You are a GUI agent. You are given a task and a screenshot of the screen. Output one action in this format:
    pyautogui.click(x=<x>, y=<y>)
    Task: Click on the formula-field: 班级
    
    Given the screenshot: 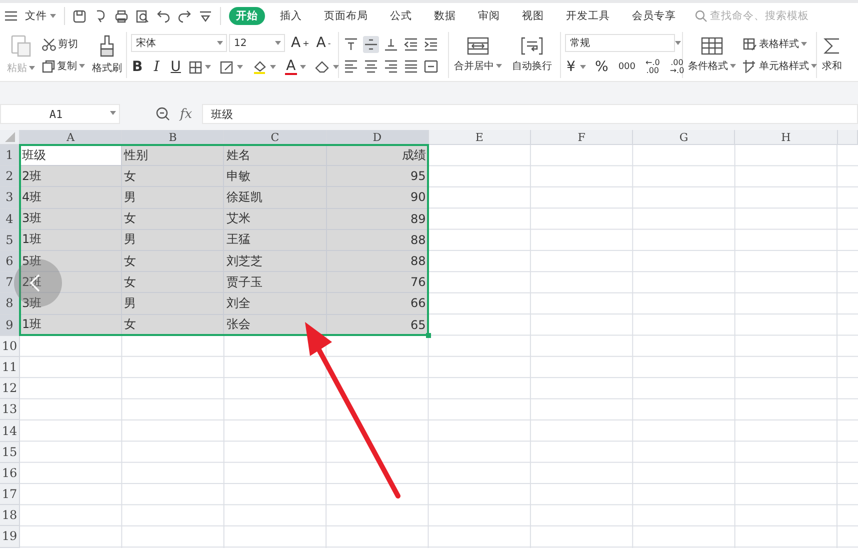 What is the action you would take?
    pyautogui.click(x=530, y=114)
    